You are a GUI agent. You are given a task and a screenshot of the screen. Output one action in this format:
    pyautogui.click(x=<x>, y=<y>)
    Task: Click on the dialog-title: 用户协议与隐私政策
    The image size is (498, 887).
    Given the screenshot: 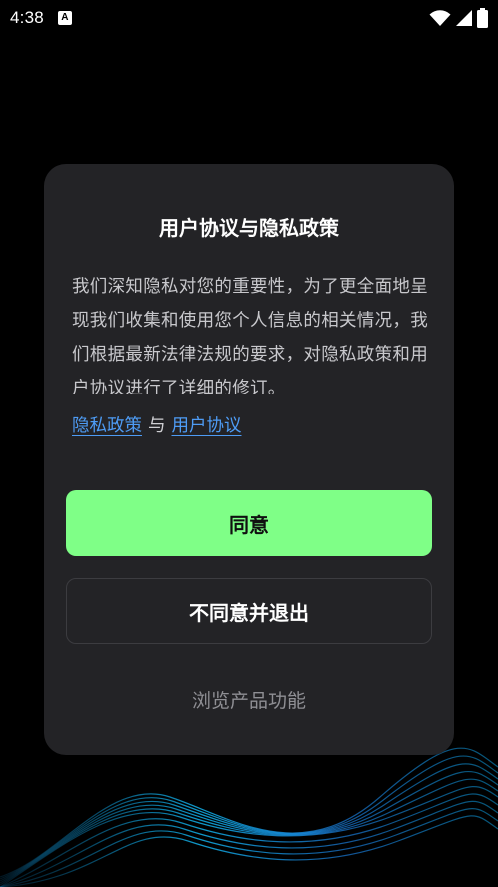 What is the action you would take?
    pyautogui.click(x=249, y=228)
    